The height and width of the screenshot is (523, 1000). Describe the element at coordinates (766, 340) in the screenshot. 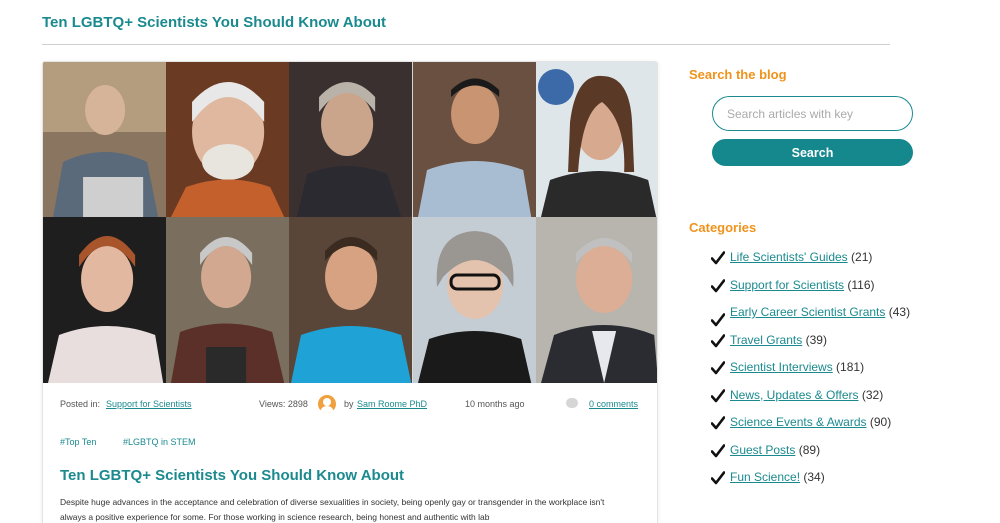

I see `category-link: Travel Grants` at that location.